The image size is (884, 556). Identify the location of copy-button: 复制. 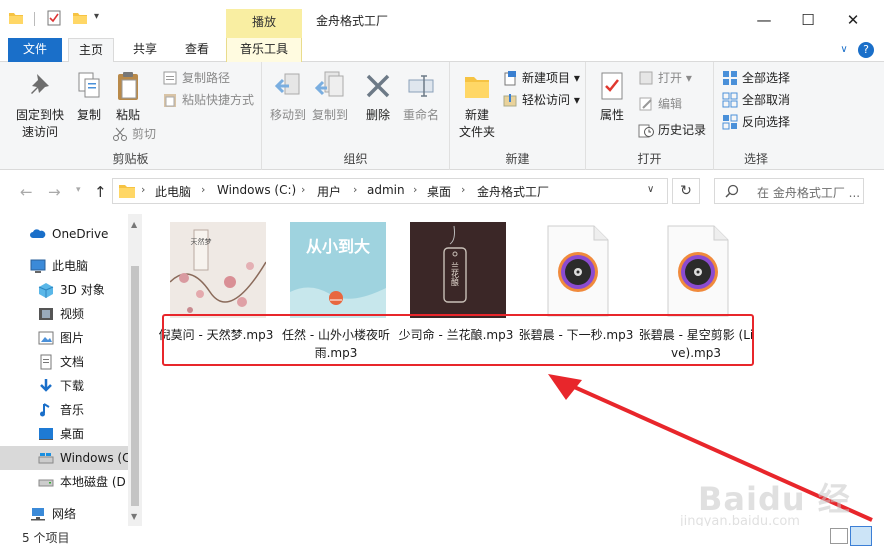
(89, 96).